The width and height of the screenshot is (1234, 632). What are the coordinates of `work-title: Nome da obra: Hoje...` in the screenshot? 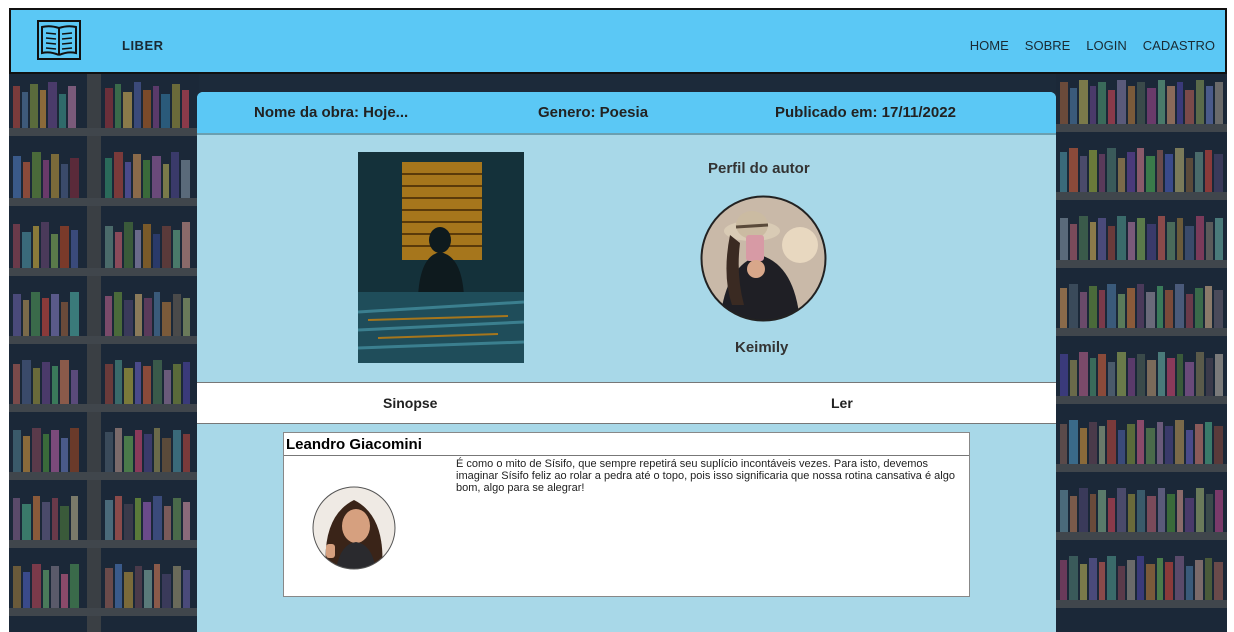 It's located at (331, 112).